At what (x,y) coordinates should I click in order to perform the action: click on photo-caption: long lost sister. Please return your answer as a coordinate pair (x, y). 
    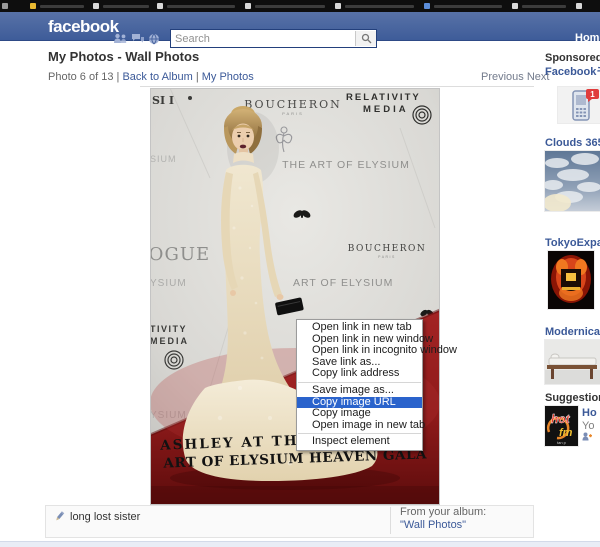
    Looking at the image, I should click on (105, 517).